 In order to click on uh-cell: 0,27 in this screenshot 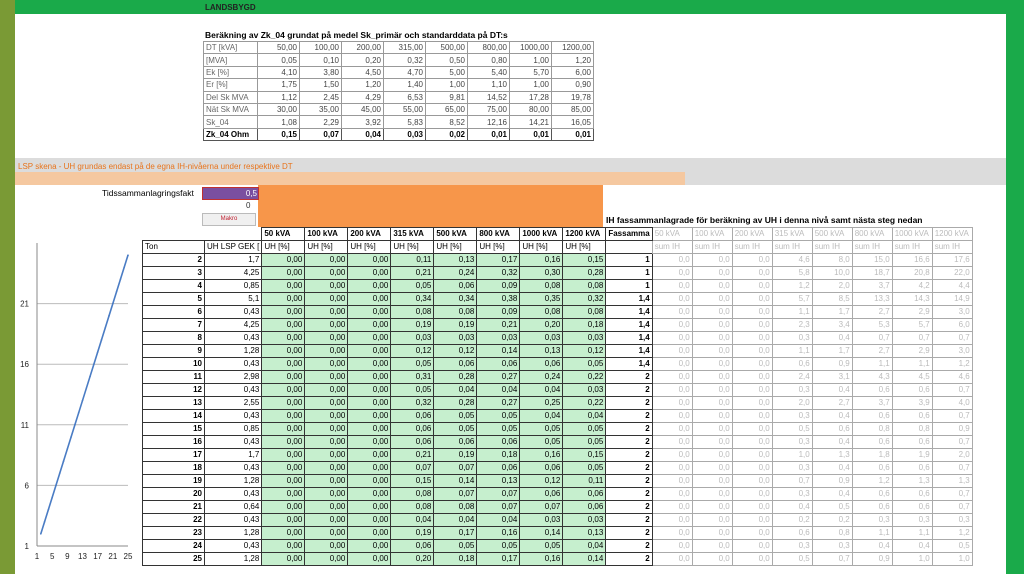, I will do `click(498, 377)`.